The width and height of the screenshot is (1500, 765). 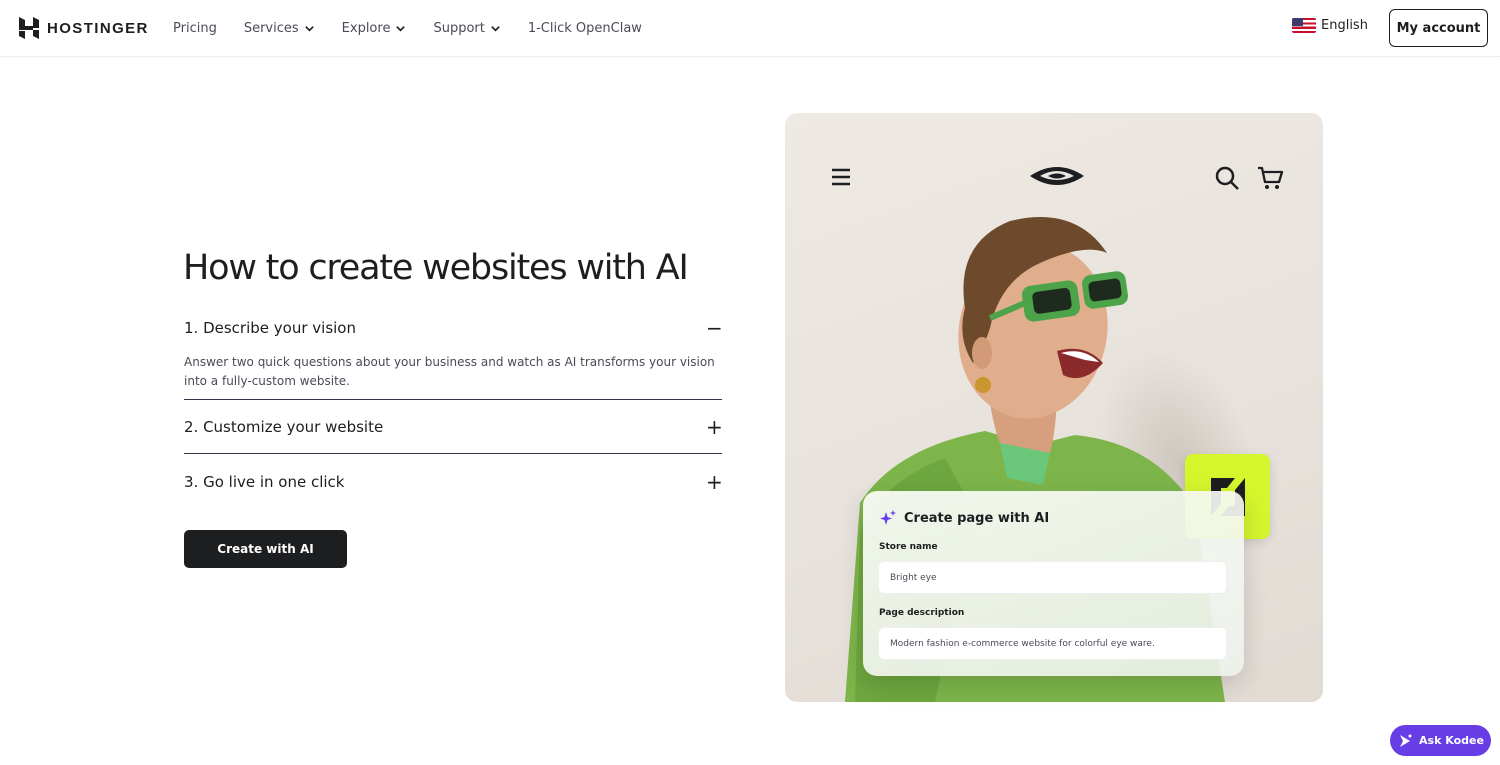 I want to click on nav-support: Support, so click(x=466, y=28).